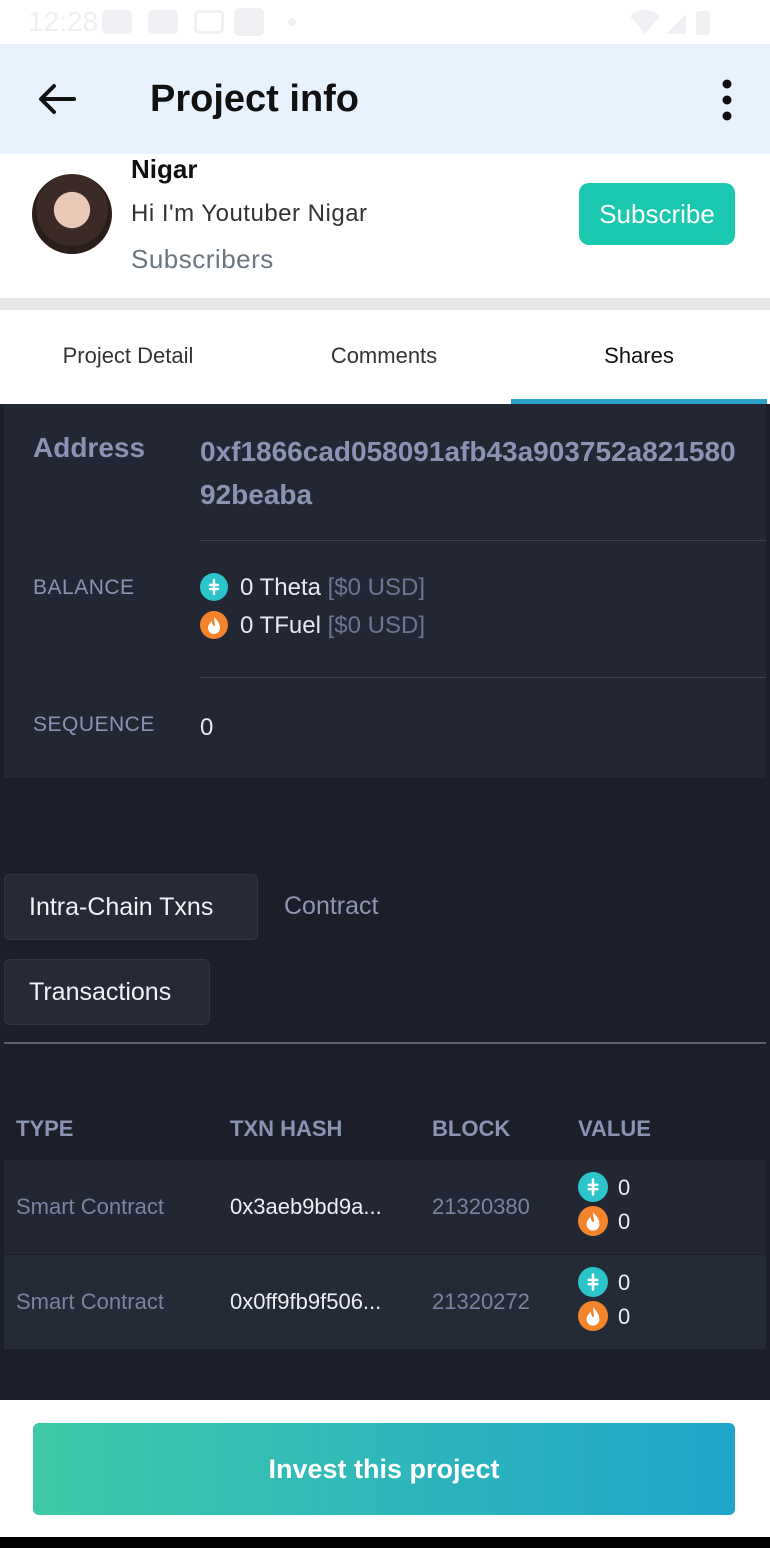  I want to click on invest-button: Invest this project, so click(384, 1469).